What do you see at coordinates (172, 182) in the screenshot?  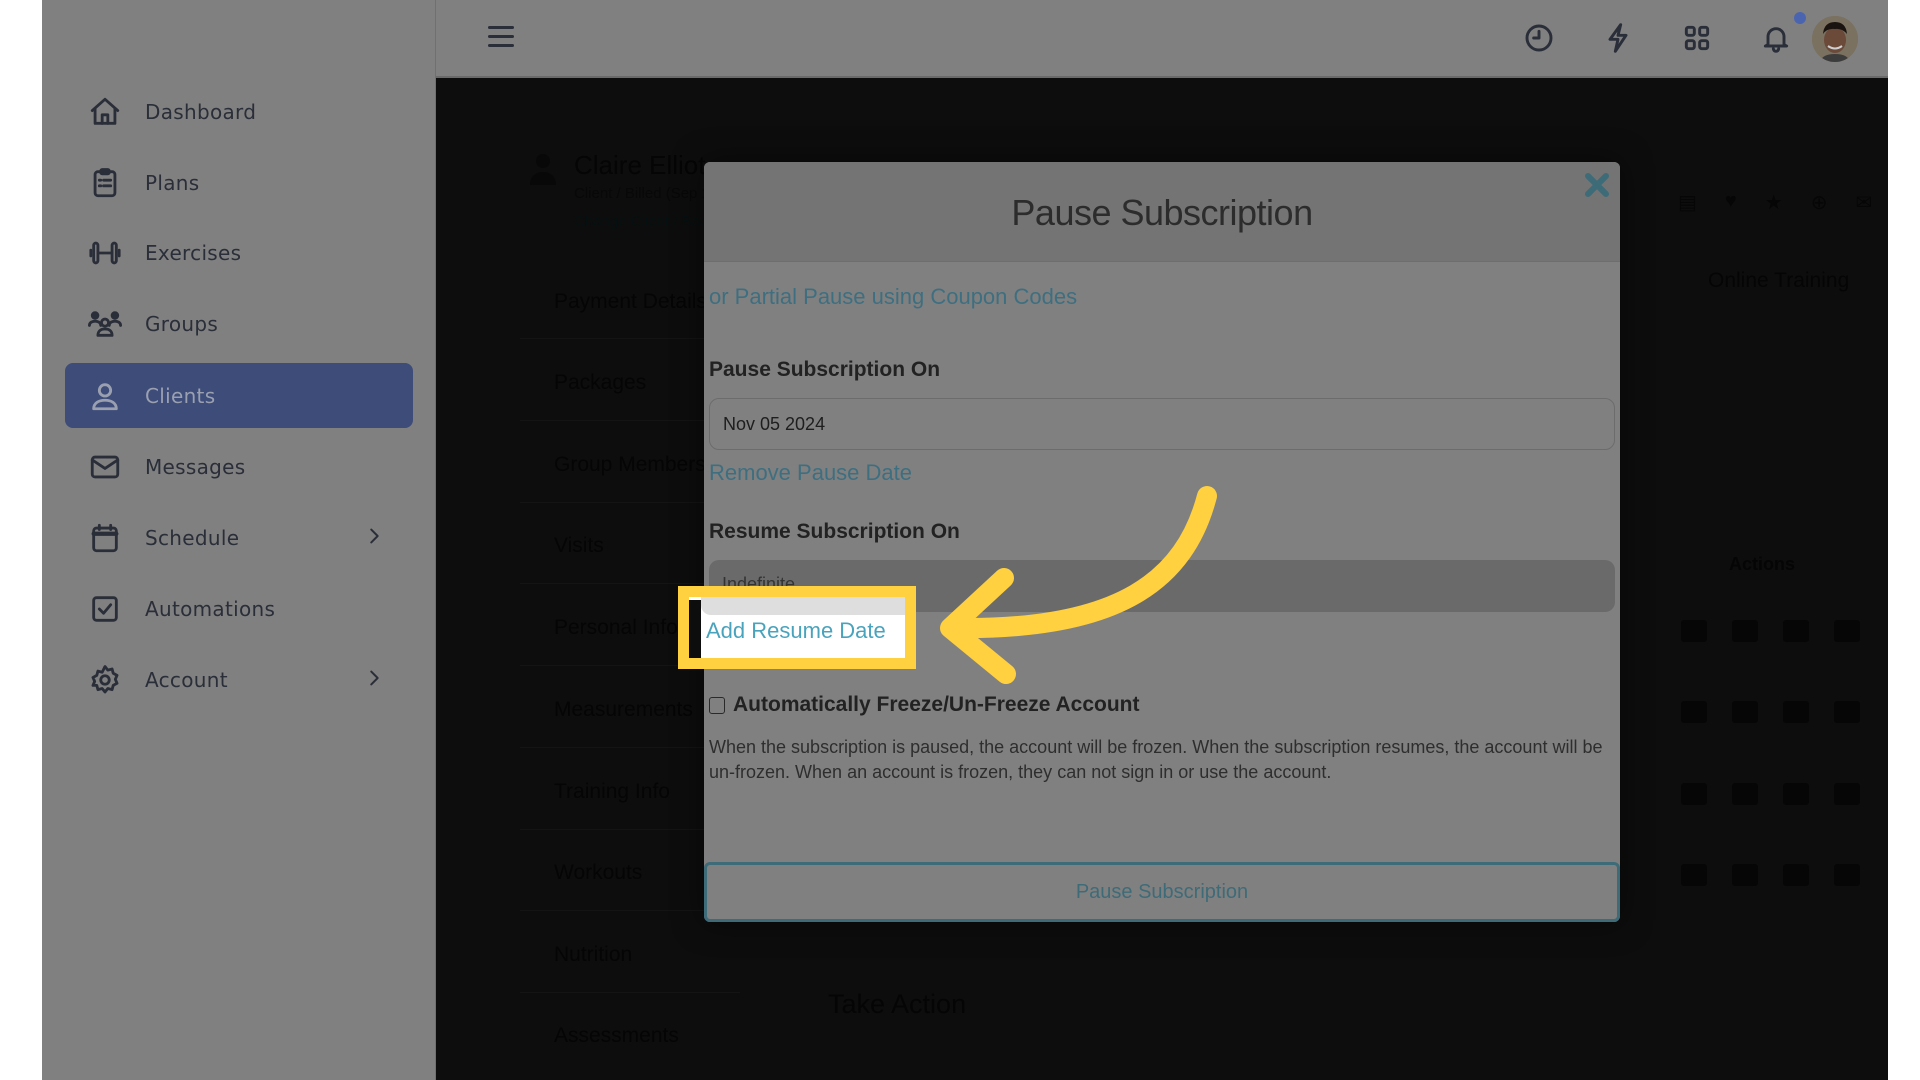 I see `sidebar-item-label: Plans` at bounding box center [172, 182].